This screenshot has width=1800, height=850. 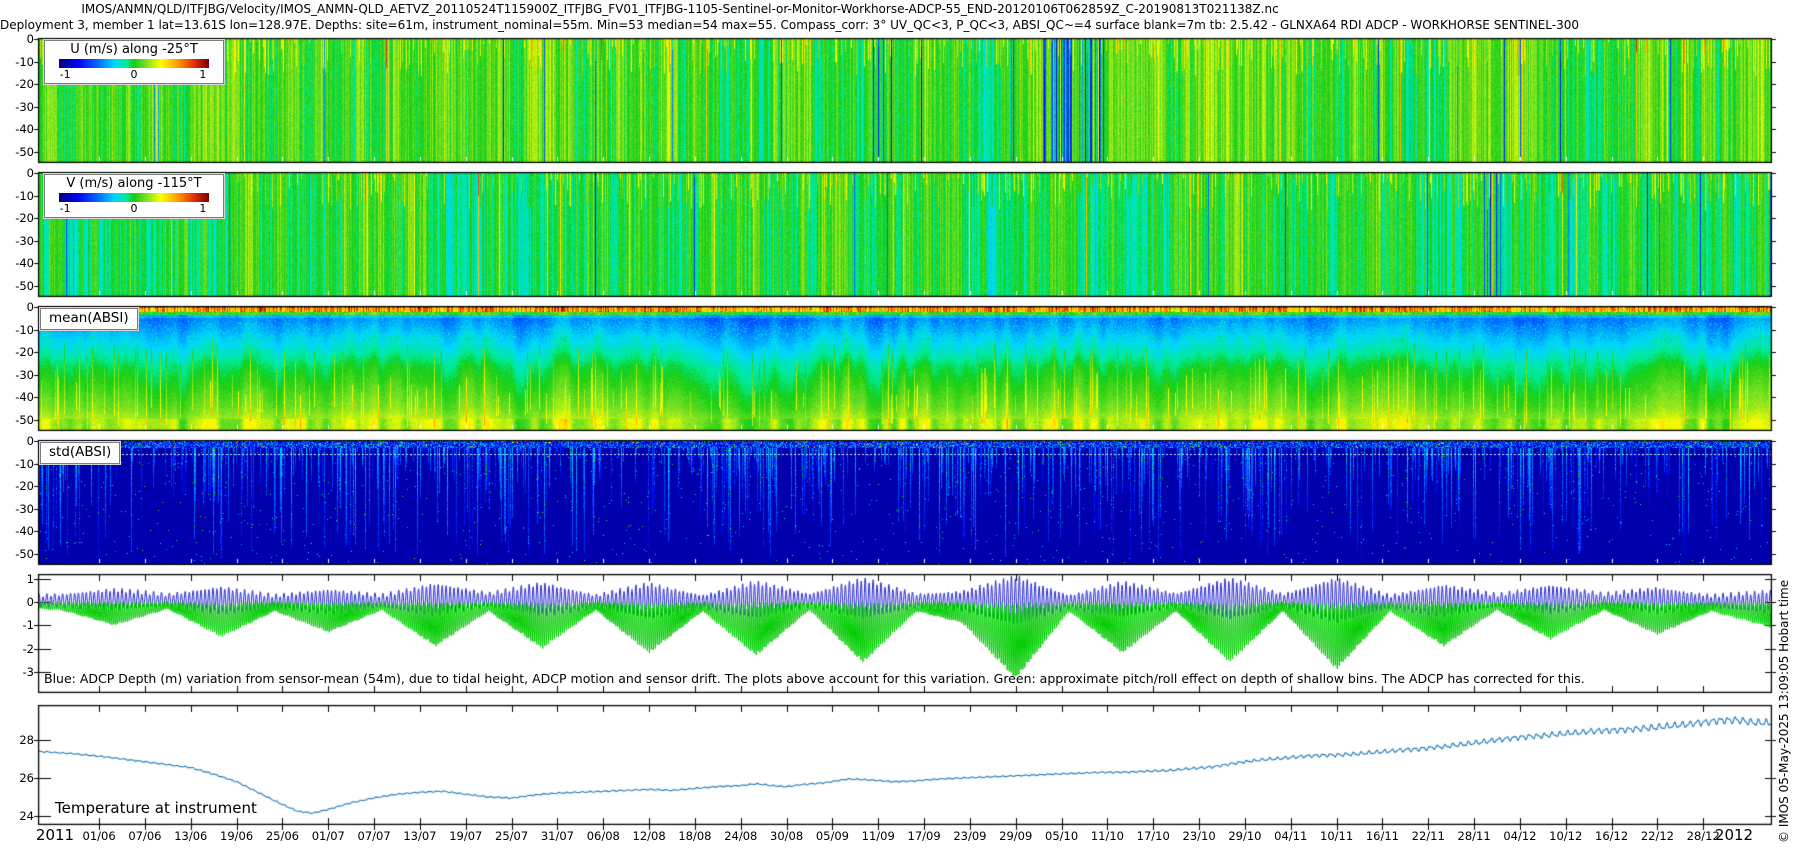 What do you see at coordinates (203, 208) in the screenshot?
I see `v-colorbar-tick: 1` at bounding box center [203, 208].